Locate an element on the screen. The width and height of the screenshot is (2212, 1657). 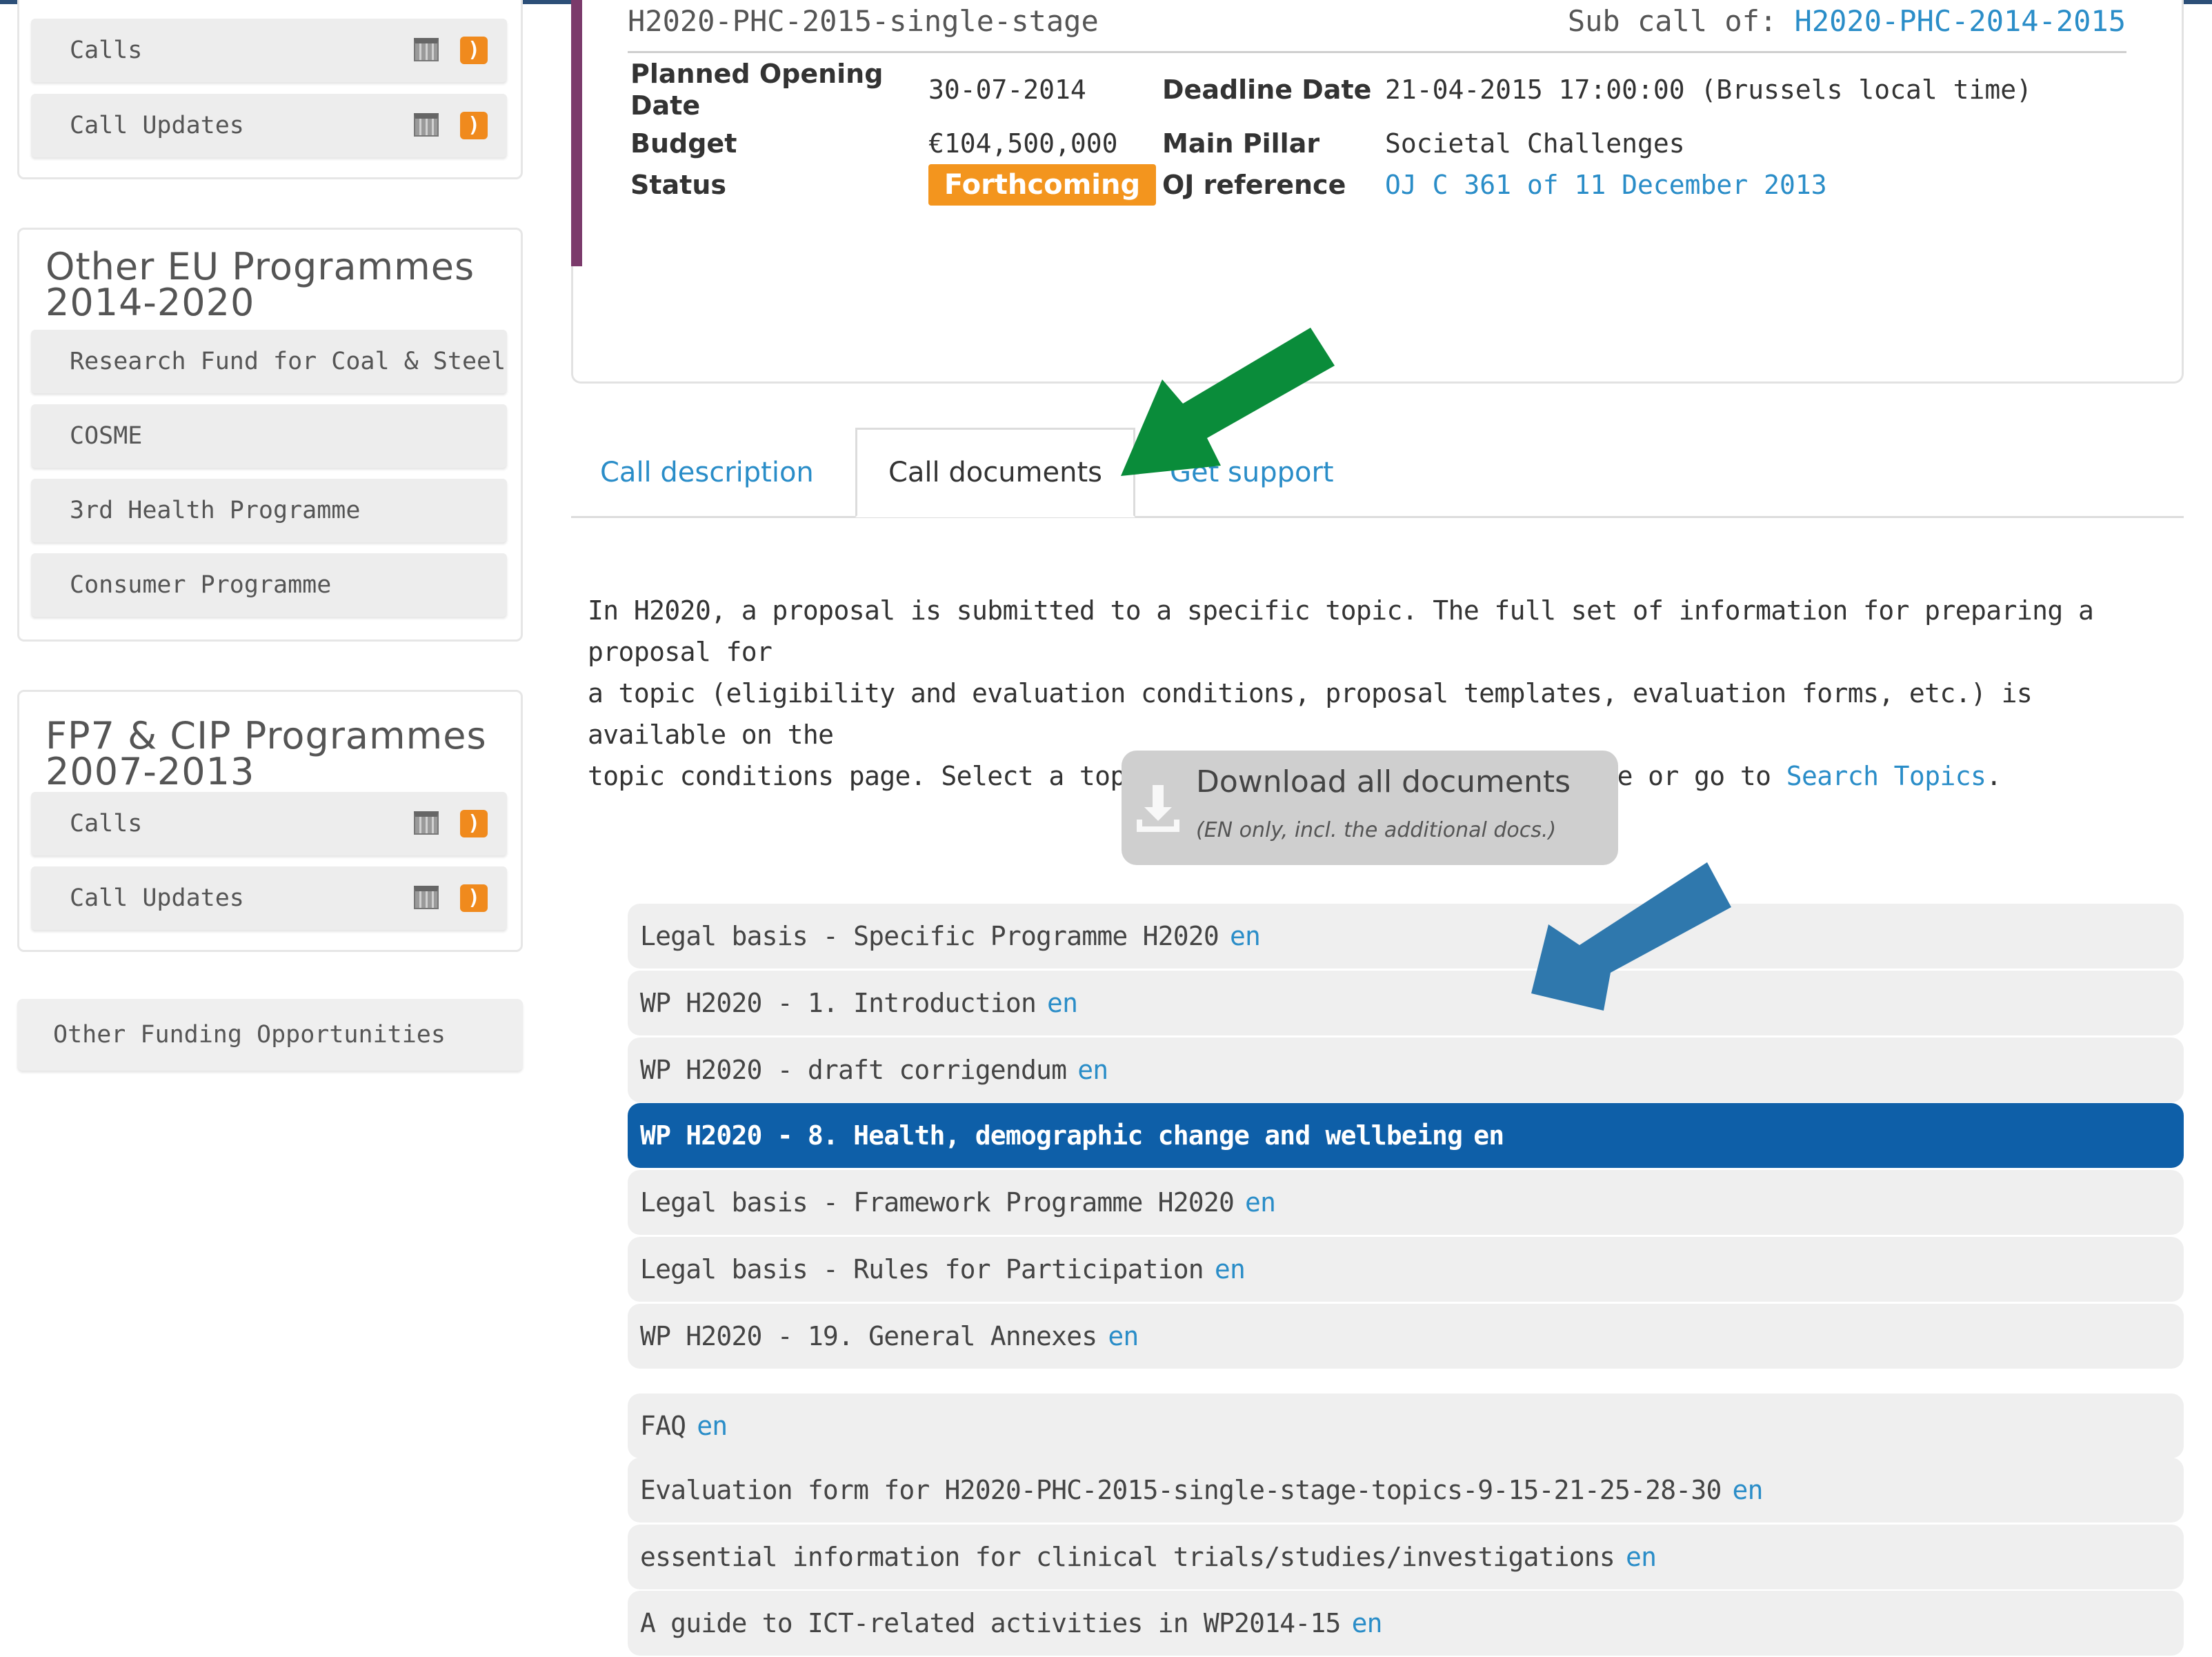
subcall-label: Sub call of: is located at coordinates (1672, 21).